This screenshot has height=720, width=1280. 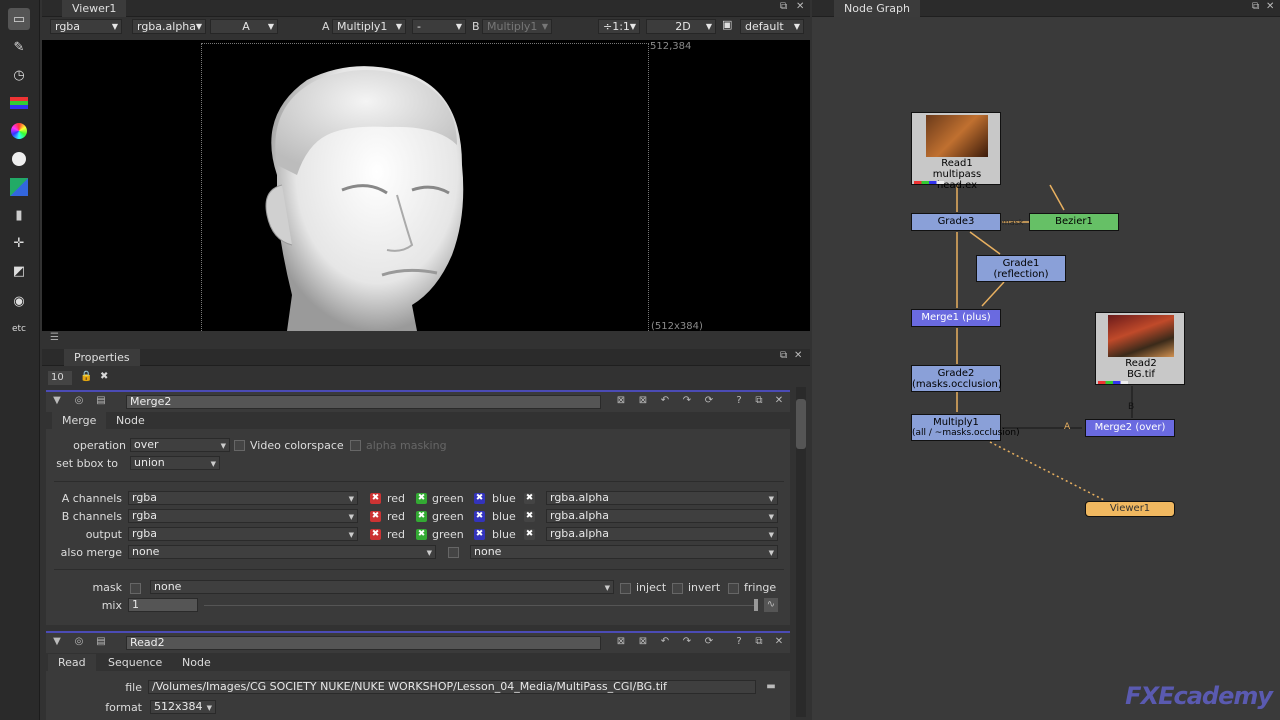 I want to click on clock-icon: ◷, so click(x=19, y=75).